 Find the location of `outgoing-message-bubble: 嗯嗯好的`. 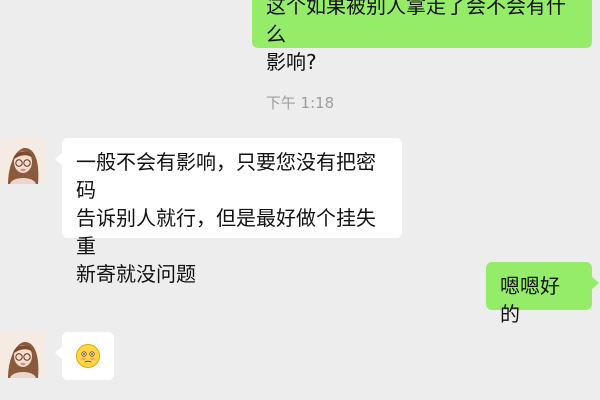

outgoing-message-bubble: 嗯嗯好的 is located at coordinates (542, 294).